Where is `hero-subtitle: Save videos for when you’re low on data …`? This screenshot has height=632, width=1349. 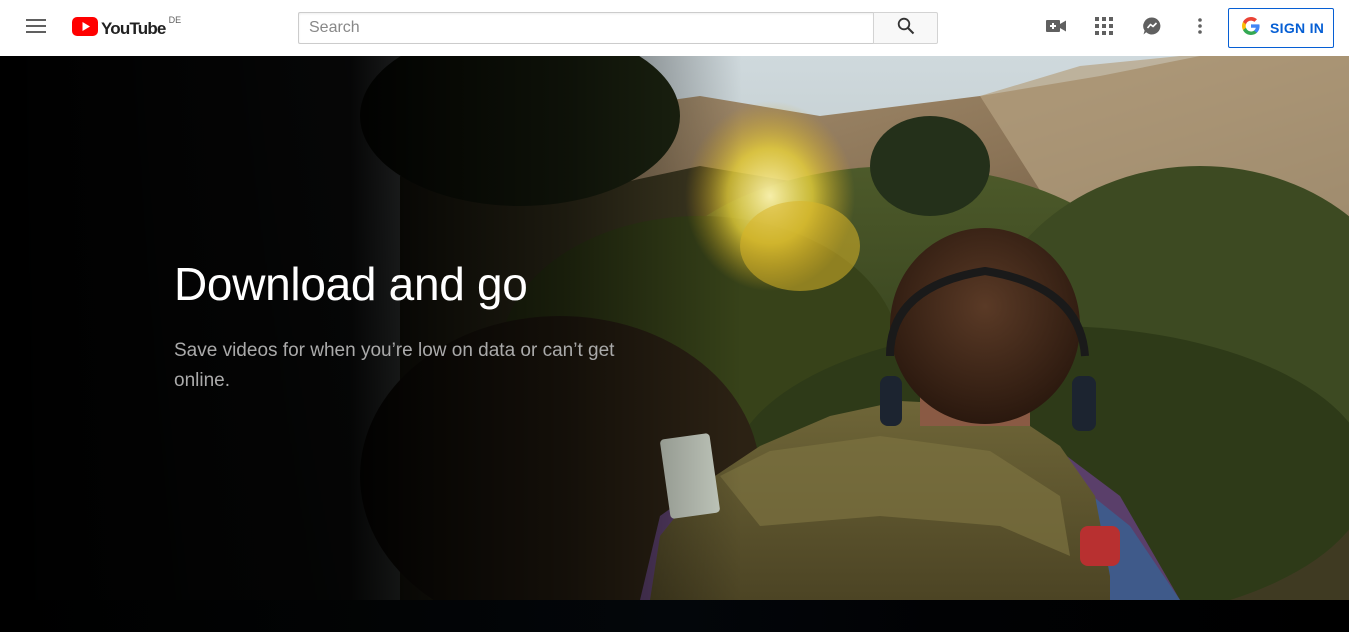 hero-subtitle: Save videos for when you’re low on data … is located at coordinates (394, 365).